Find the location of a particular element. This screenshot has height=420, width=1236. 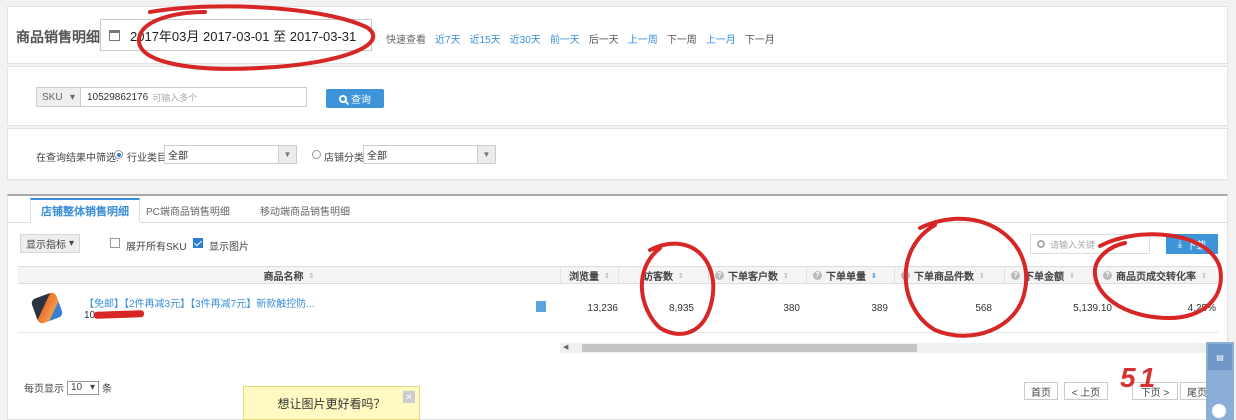

tab-store-overall: 店铺整体销售明细 is located at coordinates (85, 210).